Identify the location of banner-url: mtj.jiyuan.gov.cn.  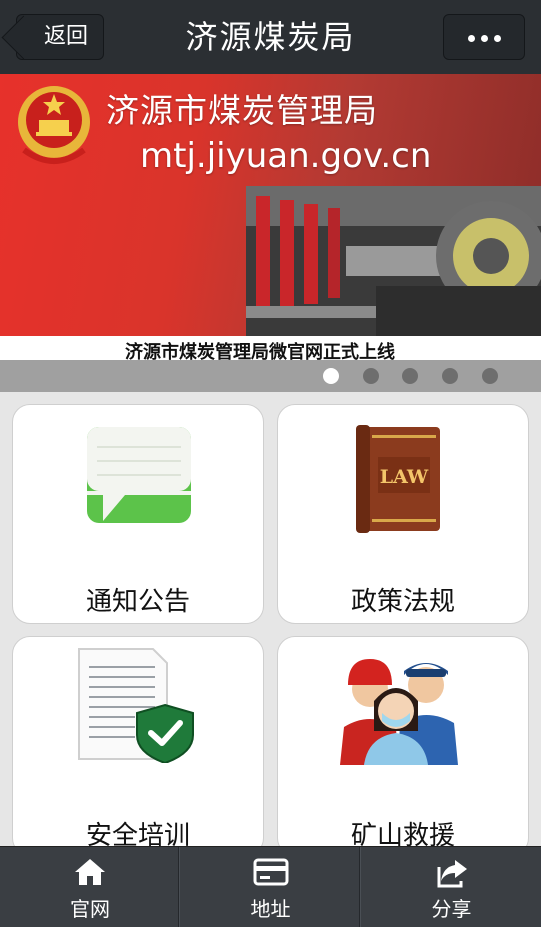
(286, 156).